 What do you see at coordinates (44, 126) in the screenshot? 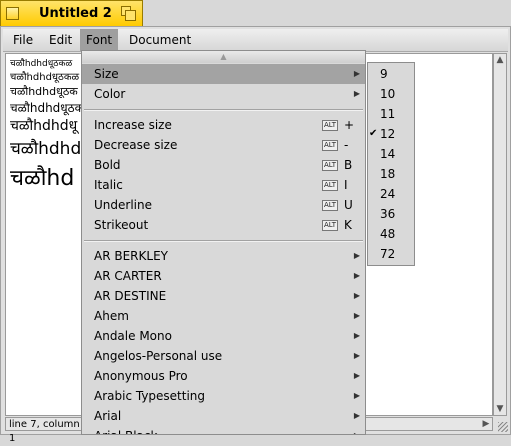
I see `sample-line: चळौhdhdधू` at bounding box center [44, 126].